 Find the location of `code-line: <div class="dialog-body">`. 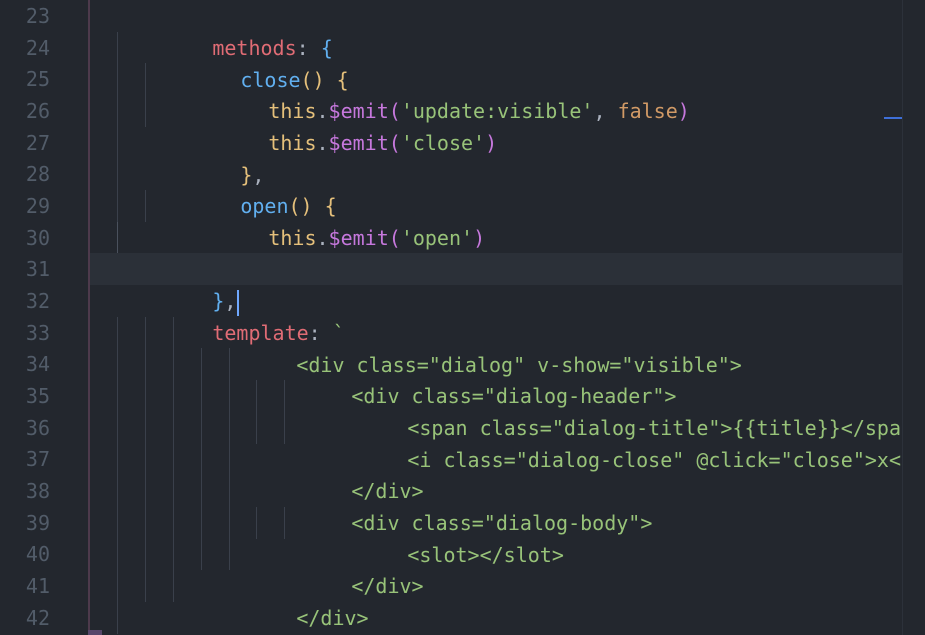

code-line: <div class="dialog-body"> is located at coordinates (496, 505).